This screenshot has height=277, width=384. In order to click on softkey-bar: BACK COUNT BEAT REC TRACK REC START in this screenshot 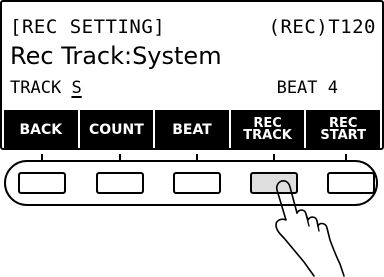, I will do `click(192, 129)`.